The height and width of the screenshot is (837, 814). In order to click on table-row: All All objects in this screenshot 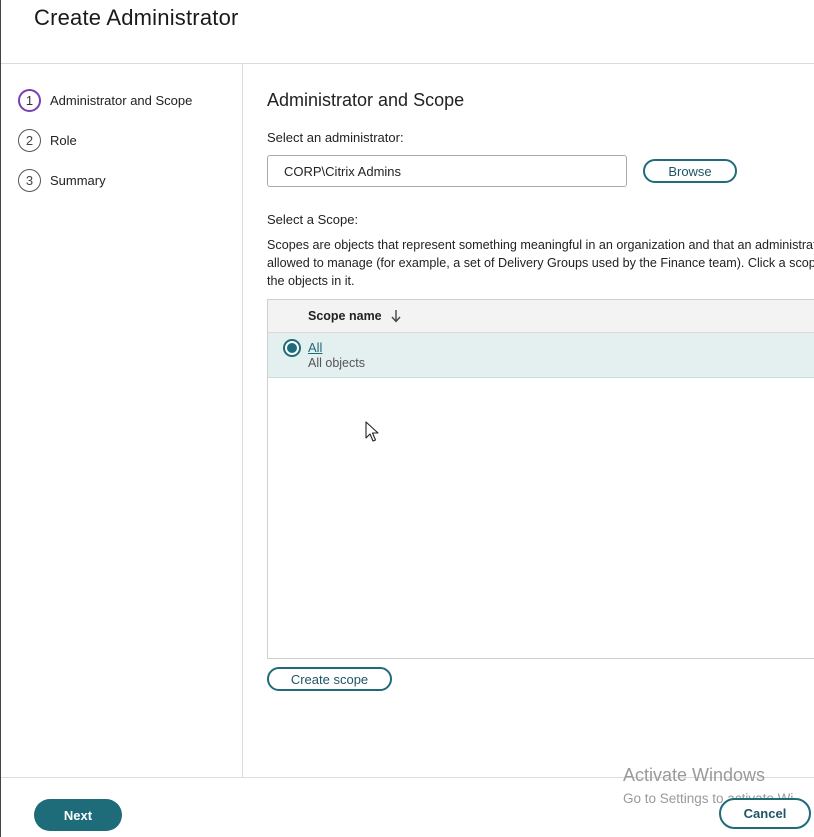, I will do `click(541, 355)`.